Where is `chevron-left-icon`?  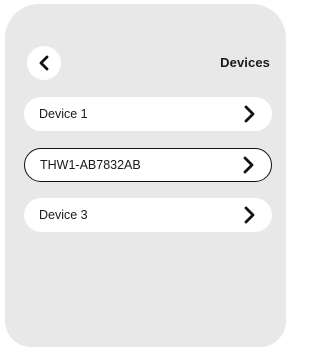
chevron-left-icon is located at coordinates (44, 63).